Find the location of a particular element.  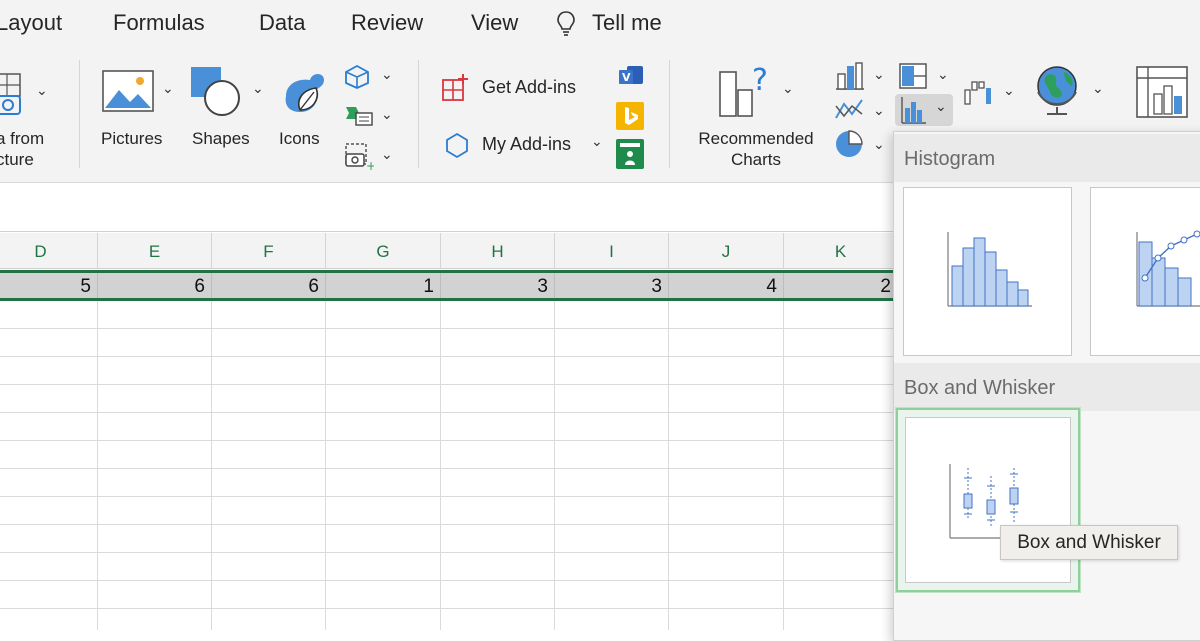

tab-formulas: Formulas is located at coordinates (159, 23).